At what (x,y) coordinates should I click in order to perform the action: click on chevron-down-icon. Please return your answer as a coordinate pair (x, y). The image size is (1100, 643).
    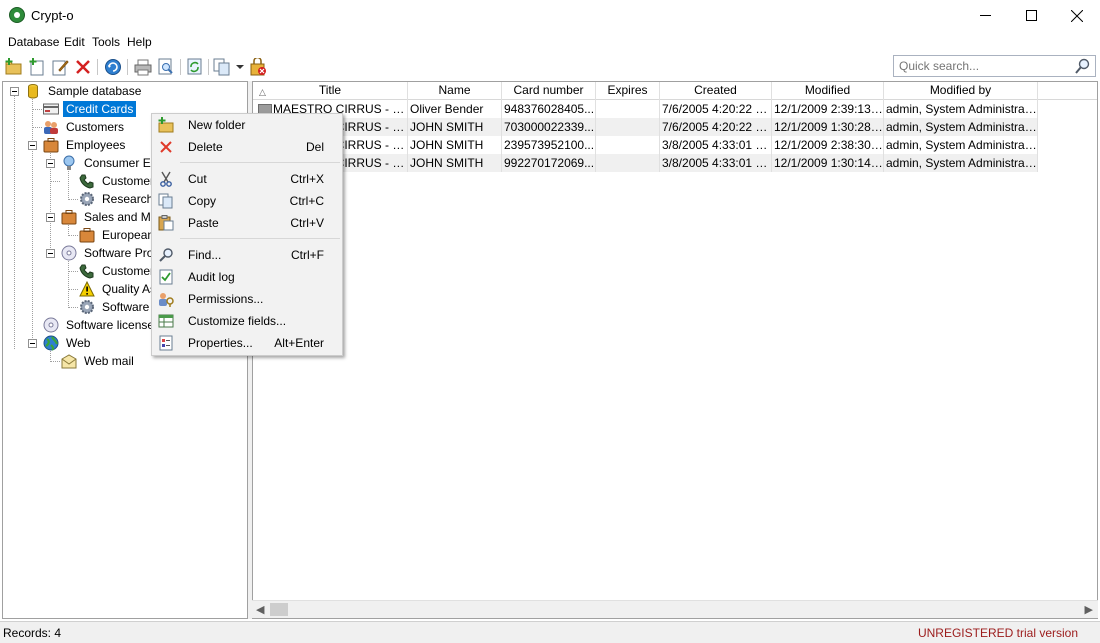
    Looking at the image, I should click on (240, 67).